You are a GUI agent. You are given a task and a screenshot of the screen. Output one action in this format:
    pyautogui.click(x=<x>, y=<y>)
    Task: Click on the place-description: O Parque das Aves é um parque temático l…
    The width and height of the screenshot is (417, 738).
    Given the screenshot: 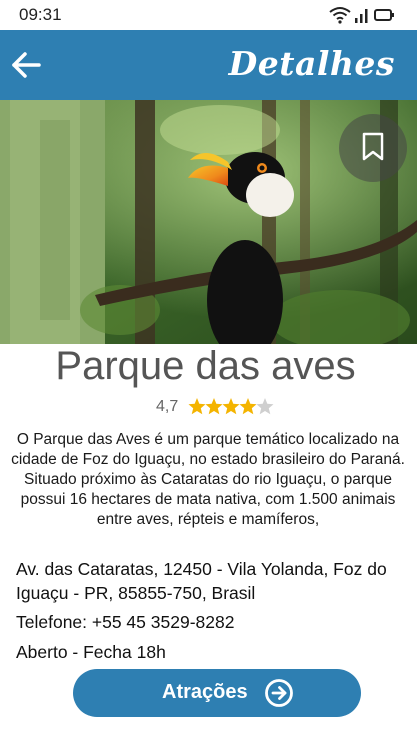 What is the action you would take?
    pyautogui.click(x=208, y=479)
    